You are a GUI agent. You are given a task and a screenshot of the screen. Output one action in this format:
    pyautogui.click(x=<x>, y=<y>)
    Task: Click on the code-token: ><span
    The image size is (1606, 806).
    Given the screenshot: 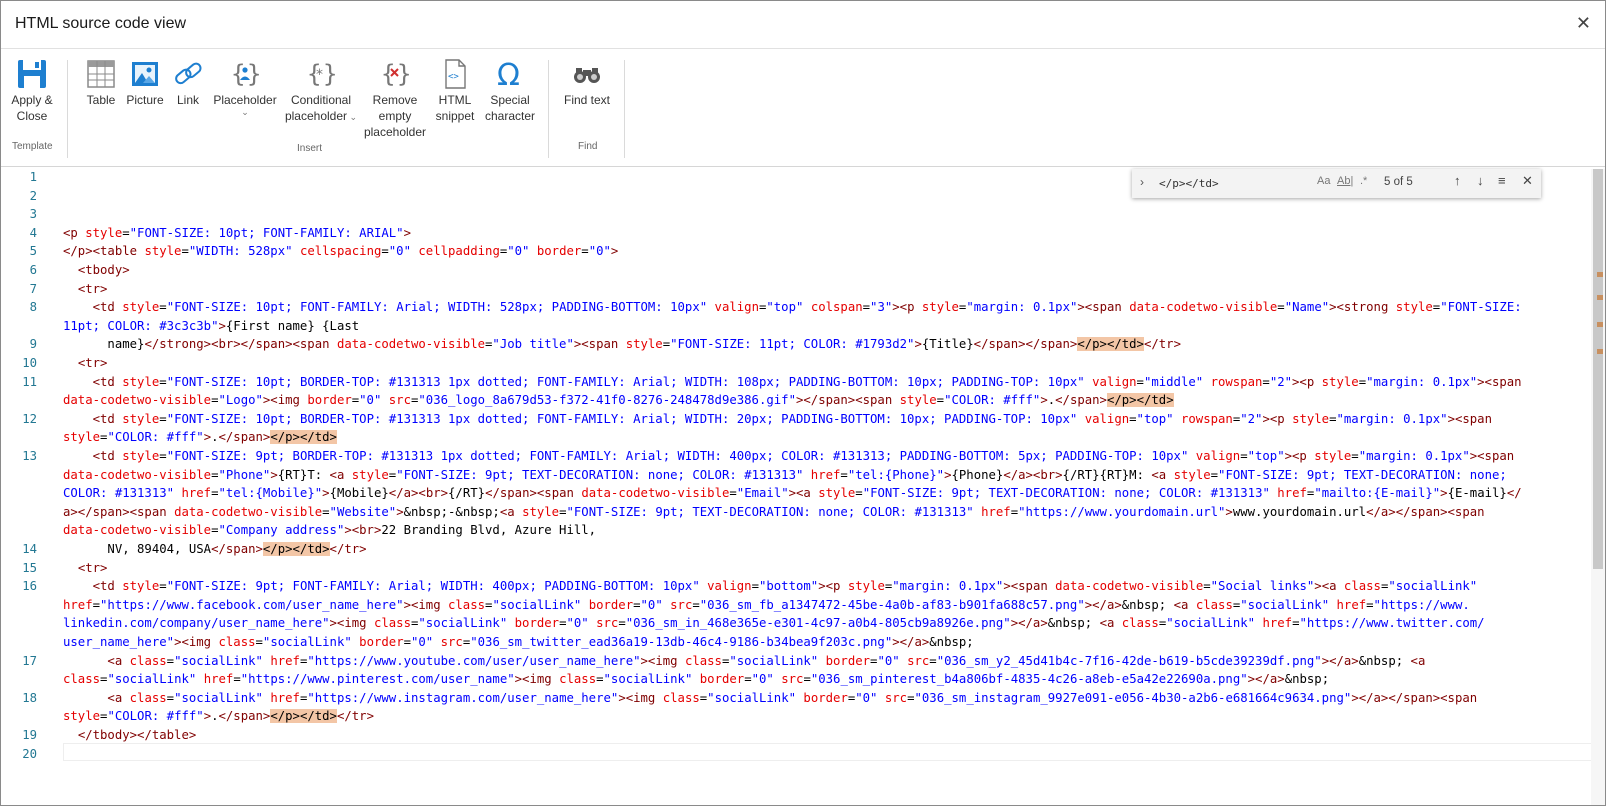 What is the action you would take?
    pyautogui.click(x=1499, y=381)
    